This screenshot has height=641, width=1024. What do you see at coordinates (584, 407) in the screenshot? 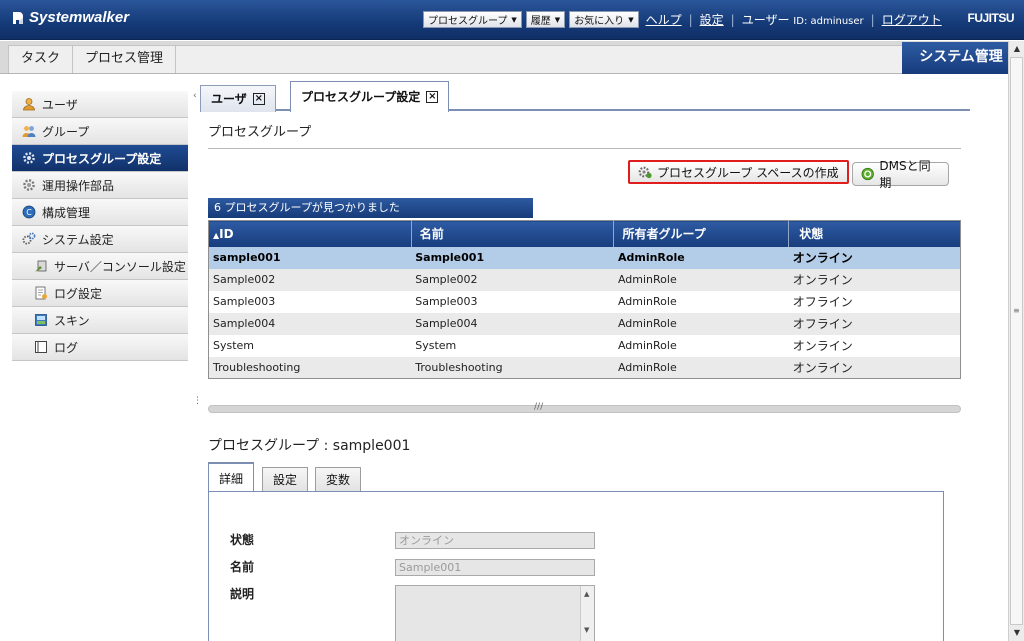
I see `horizontal-splitter: ///` at bounding box center [584, 407].